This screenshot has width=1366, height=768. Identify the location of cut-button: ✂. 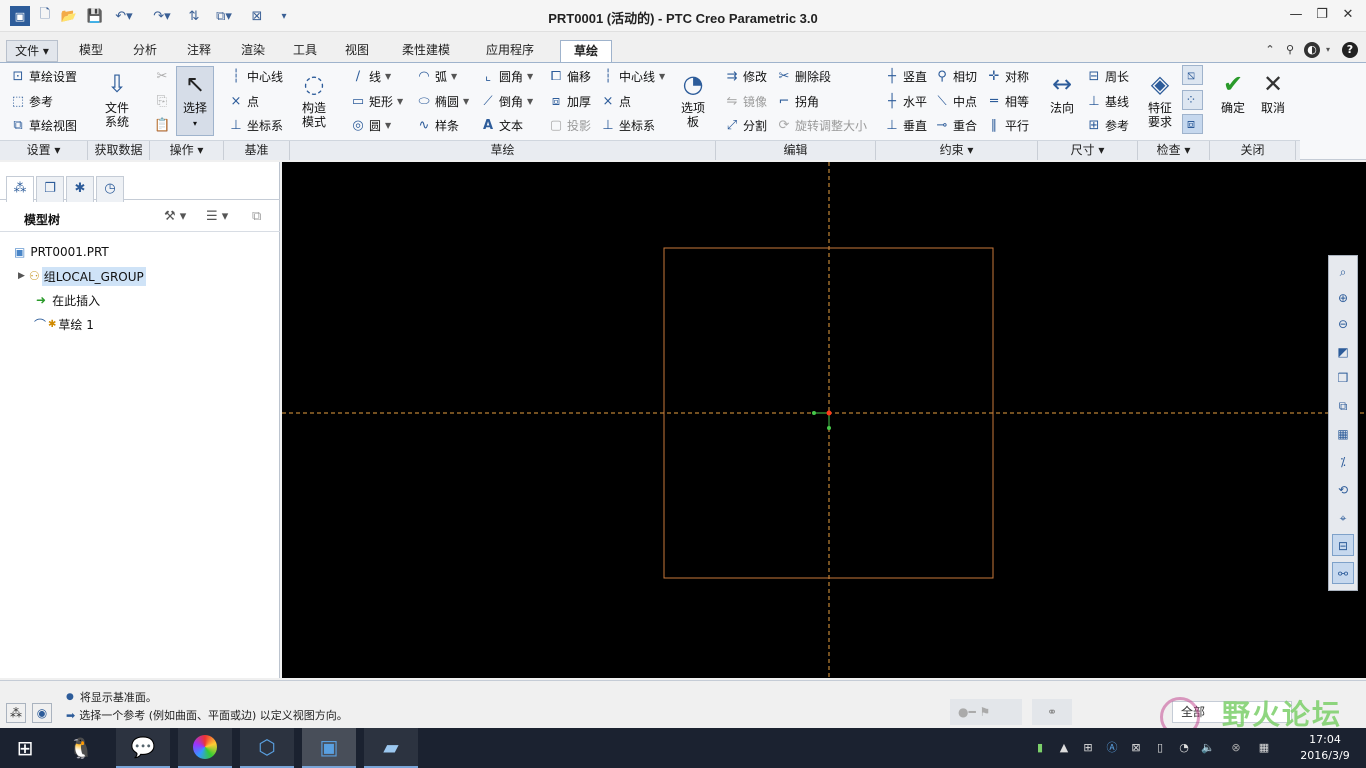
(163, 76).